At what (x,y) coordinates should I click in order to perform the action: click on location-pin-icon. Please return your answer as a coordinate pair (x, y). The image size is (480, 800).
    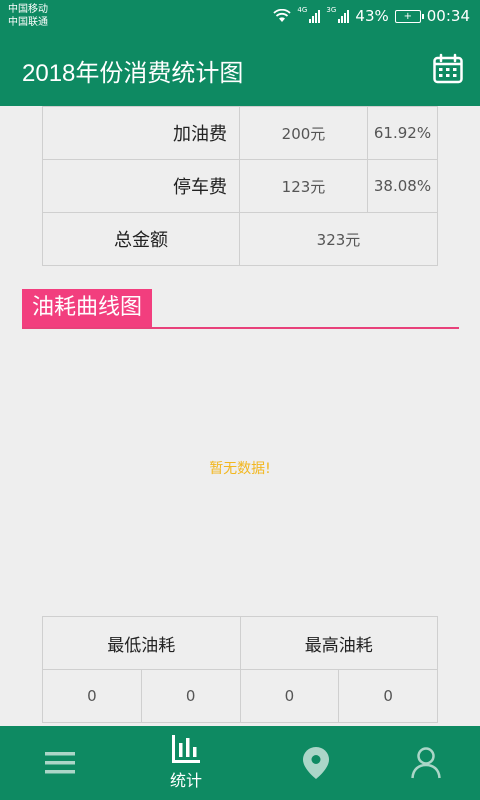
    Looking at the image, I should click on (316, 763).